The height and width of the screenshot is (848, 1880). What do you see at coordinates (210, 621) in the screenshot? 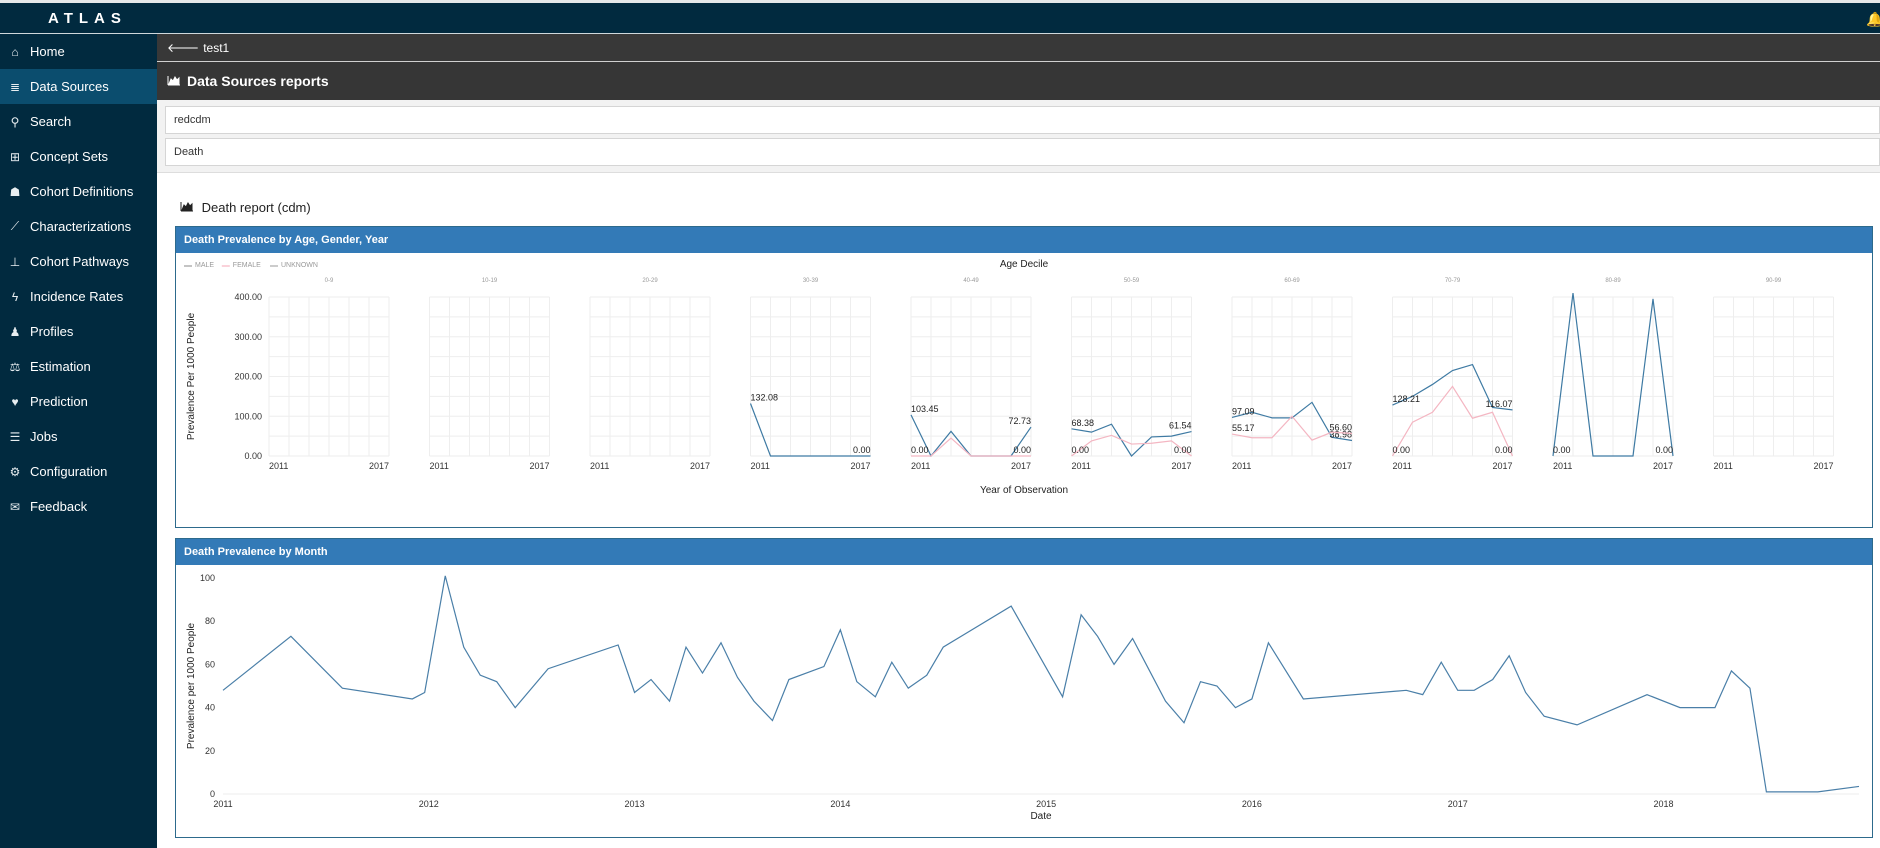
I see `y-tick-label: 80` at bounding box center [210, 621].